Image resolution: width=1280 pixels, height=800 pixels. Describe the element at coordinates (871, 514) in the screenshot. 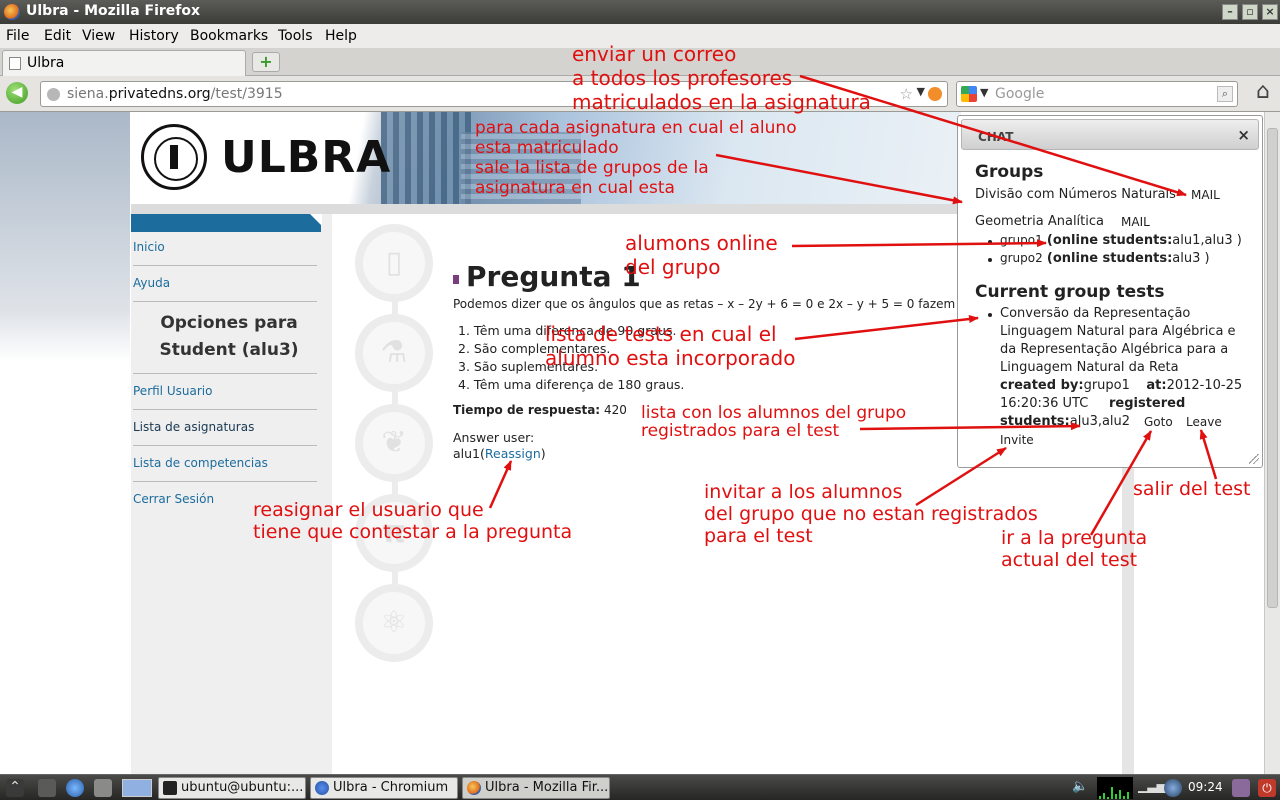

I see `annotation-line: del grupo que no estan registrados` at that location.